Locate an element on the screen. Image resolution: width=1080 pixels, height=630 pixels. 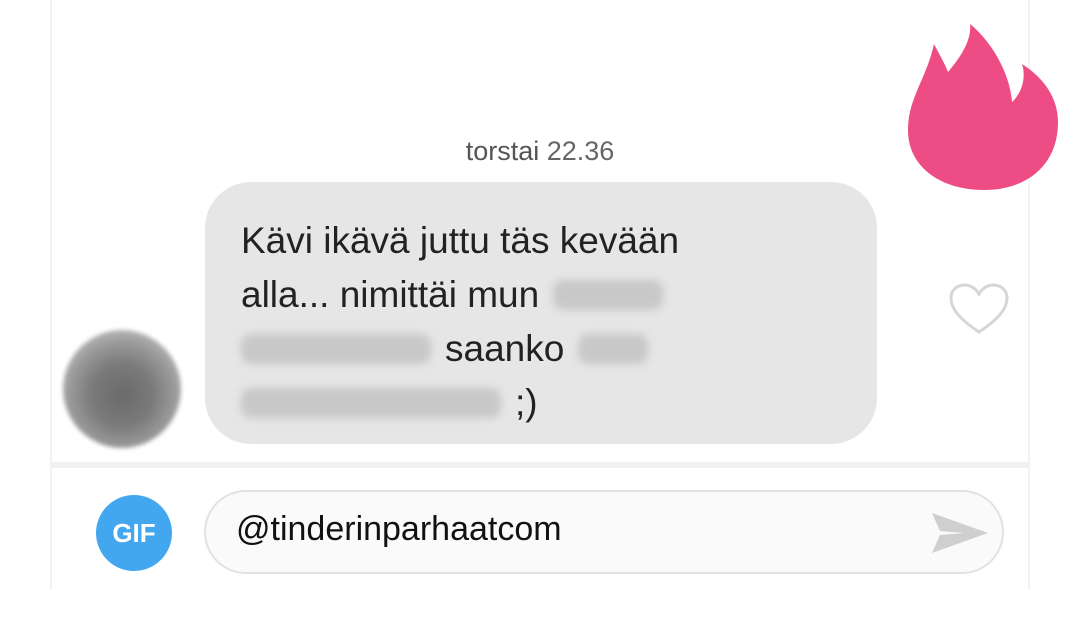
avatar is located at coordinates (122, 389).